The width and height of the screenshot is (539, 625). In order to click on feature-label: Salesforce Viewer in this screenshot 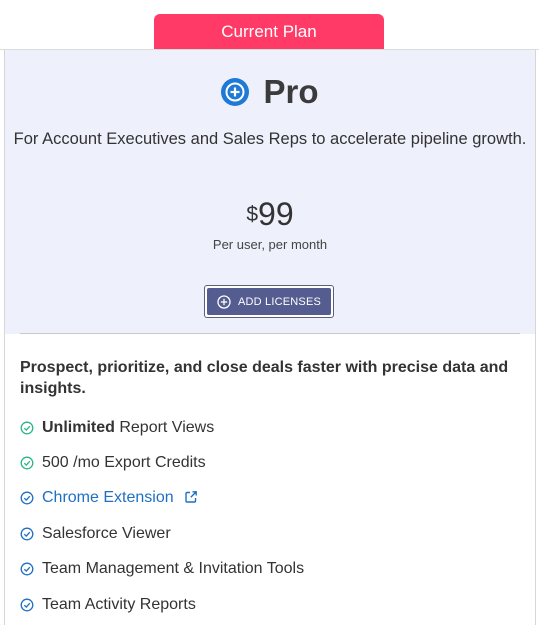, I will do `click(106, 533)`.